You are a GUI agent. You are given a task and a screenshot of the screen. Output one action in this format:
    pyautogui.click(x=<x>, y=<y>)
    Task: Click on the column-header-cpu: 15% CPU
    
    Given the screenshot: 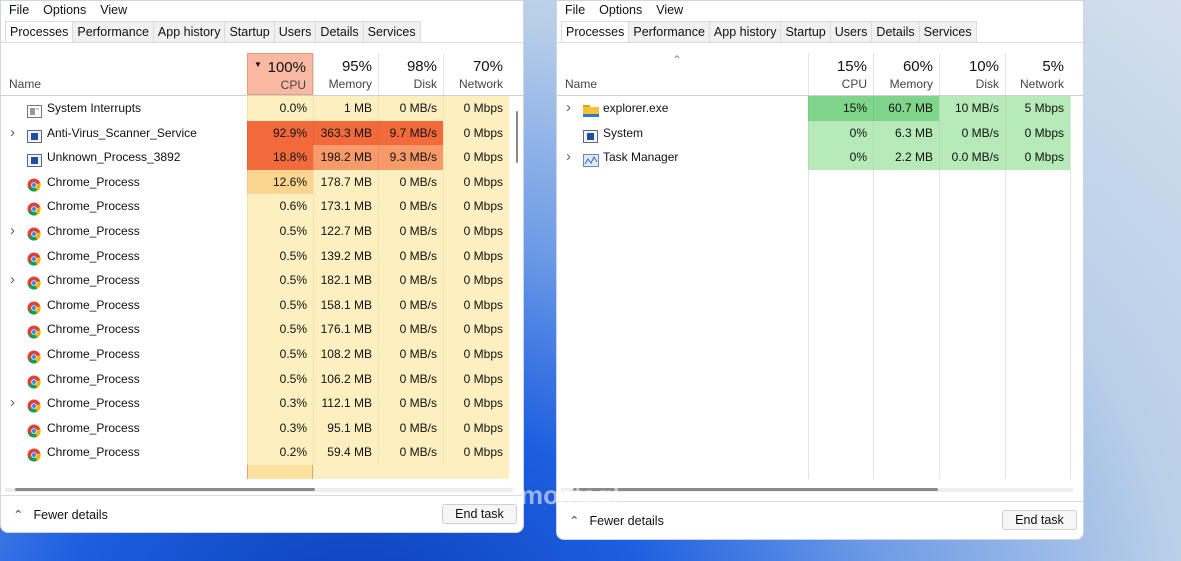 What is the action you would take?
    pyautogui.click(x=840, y=74)
    